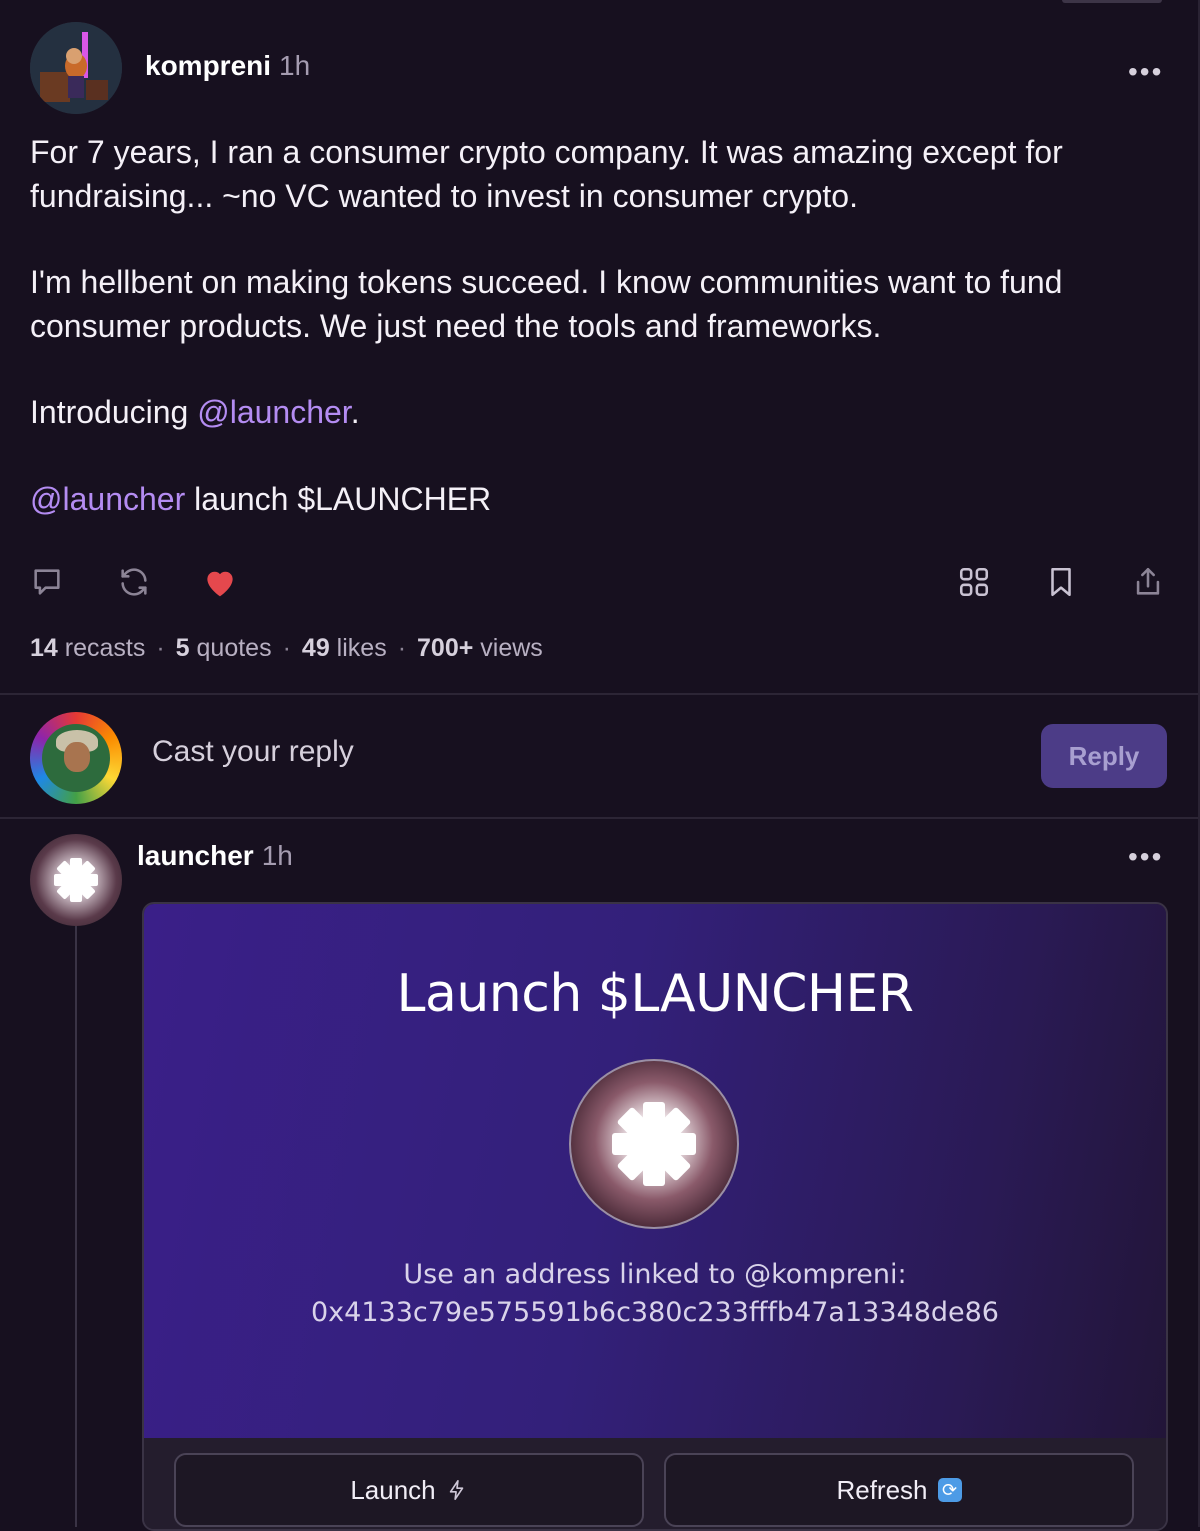  I want to click on heart-icon, so click(220, 582).